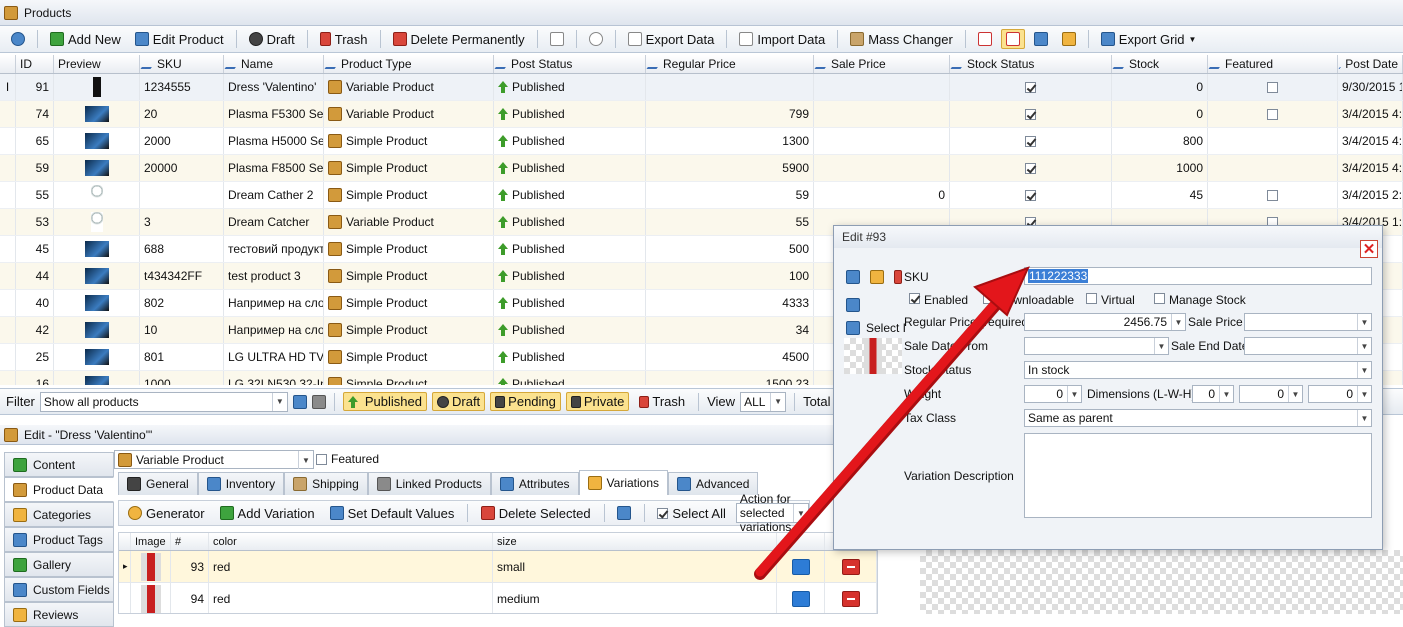  I want to click on table-cell: 688, so click(182, 249).